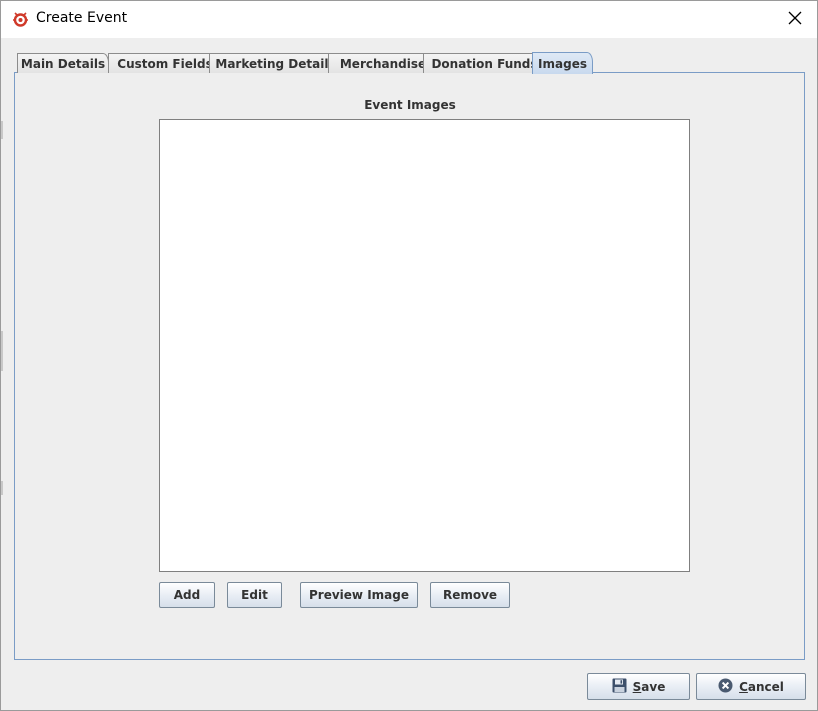 The height and width of the screenshot is (711, 818). What do you see at coordinates (761, 686) in the screenshot?
I see `cancel-button-label: Cancel` at bounding box center [761, 686].